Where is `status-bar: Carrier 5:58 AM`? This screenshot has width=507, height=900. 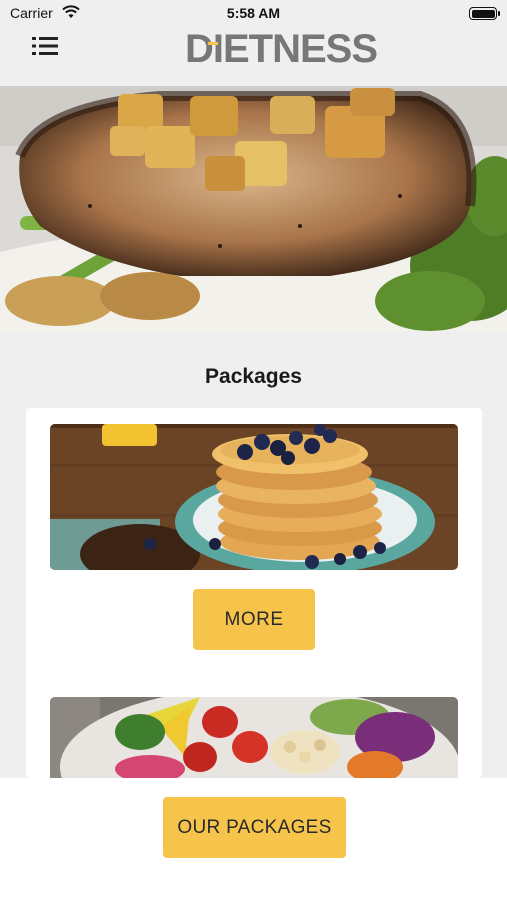
status-bar: Carrier 5:58 AM is located at coordinates (253, 14).